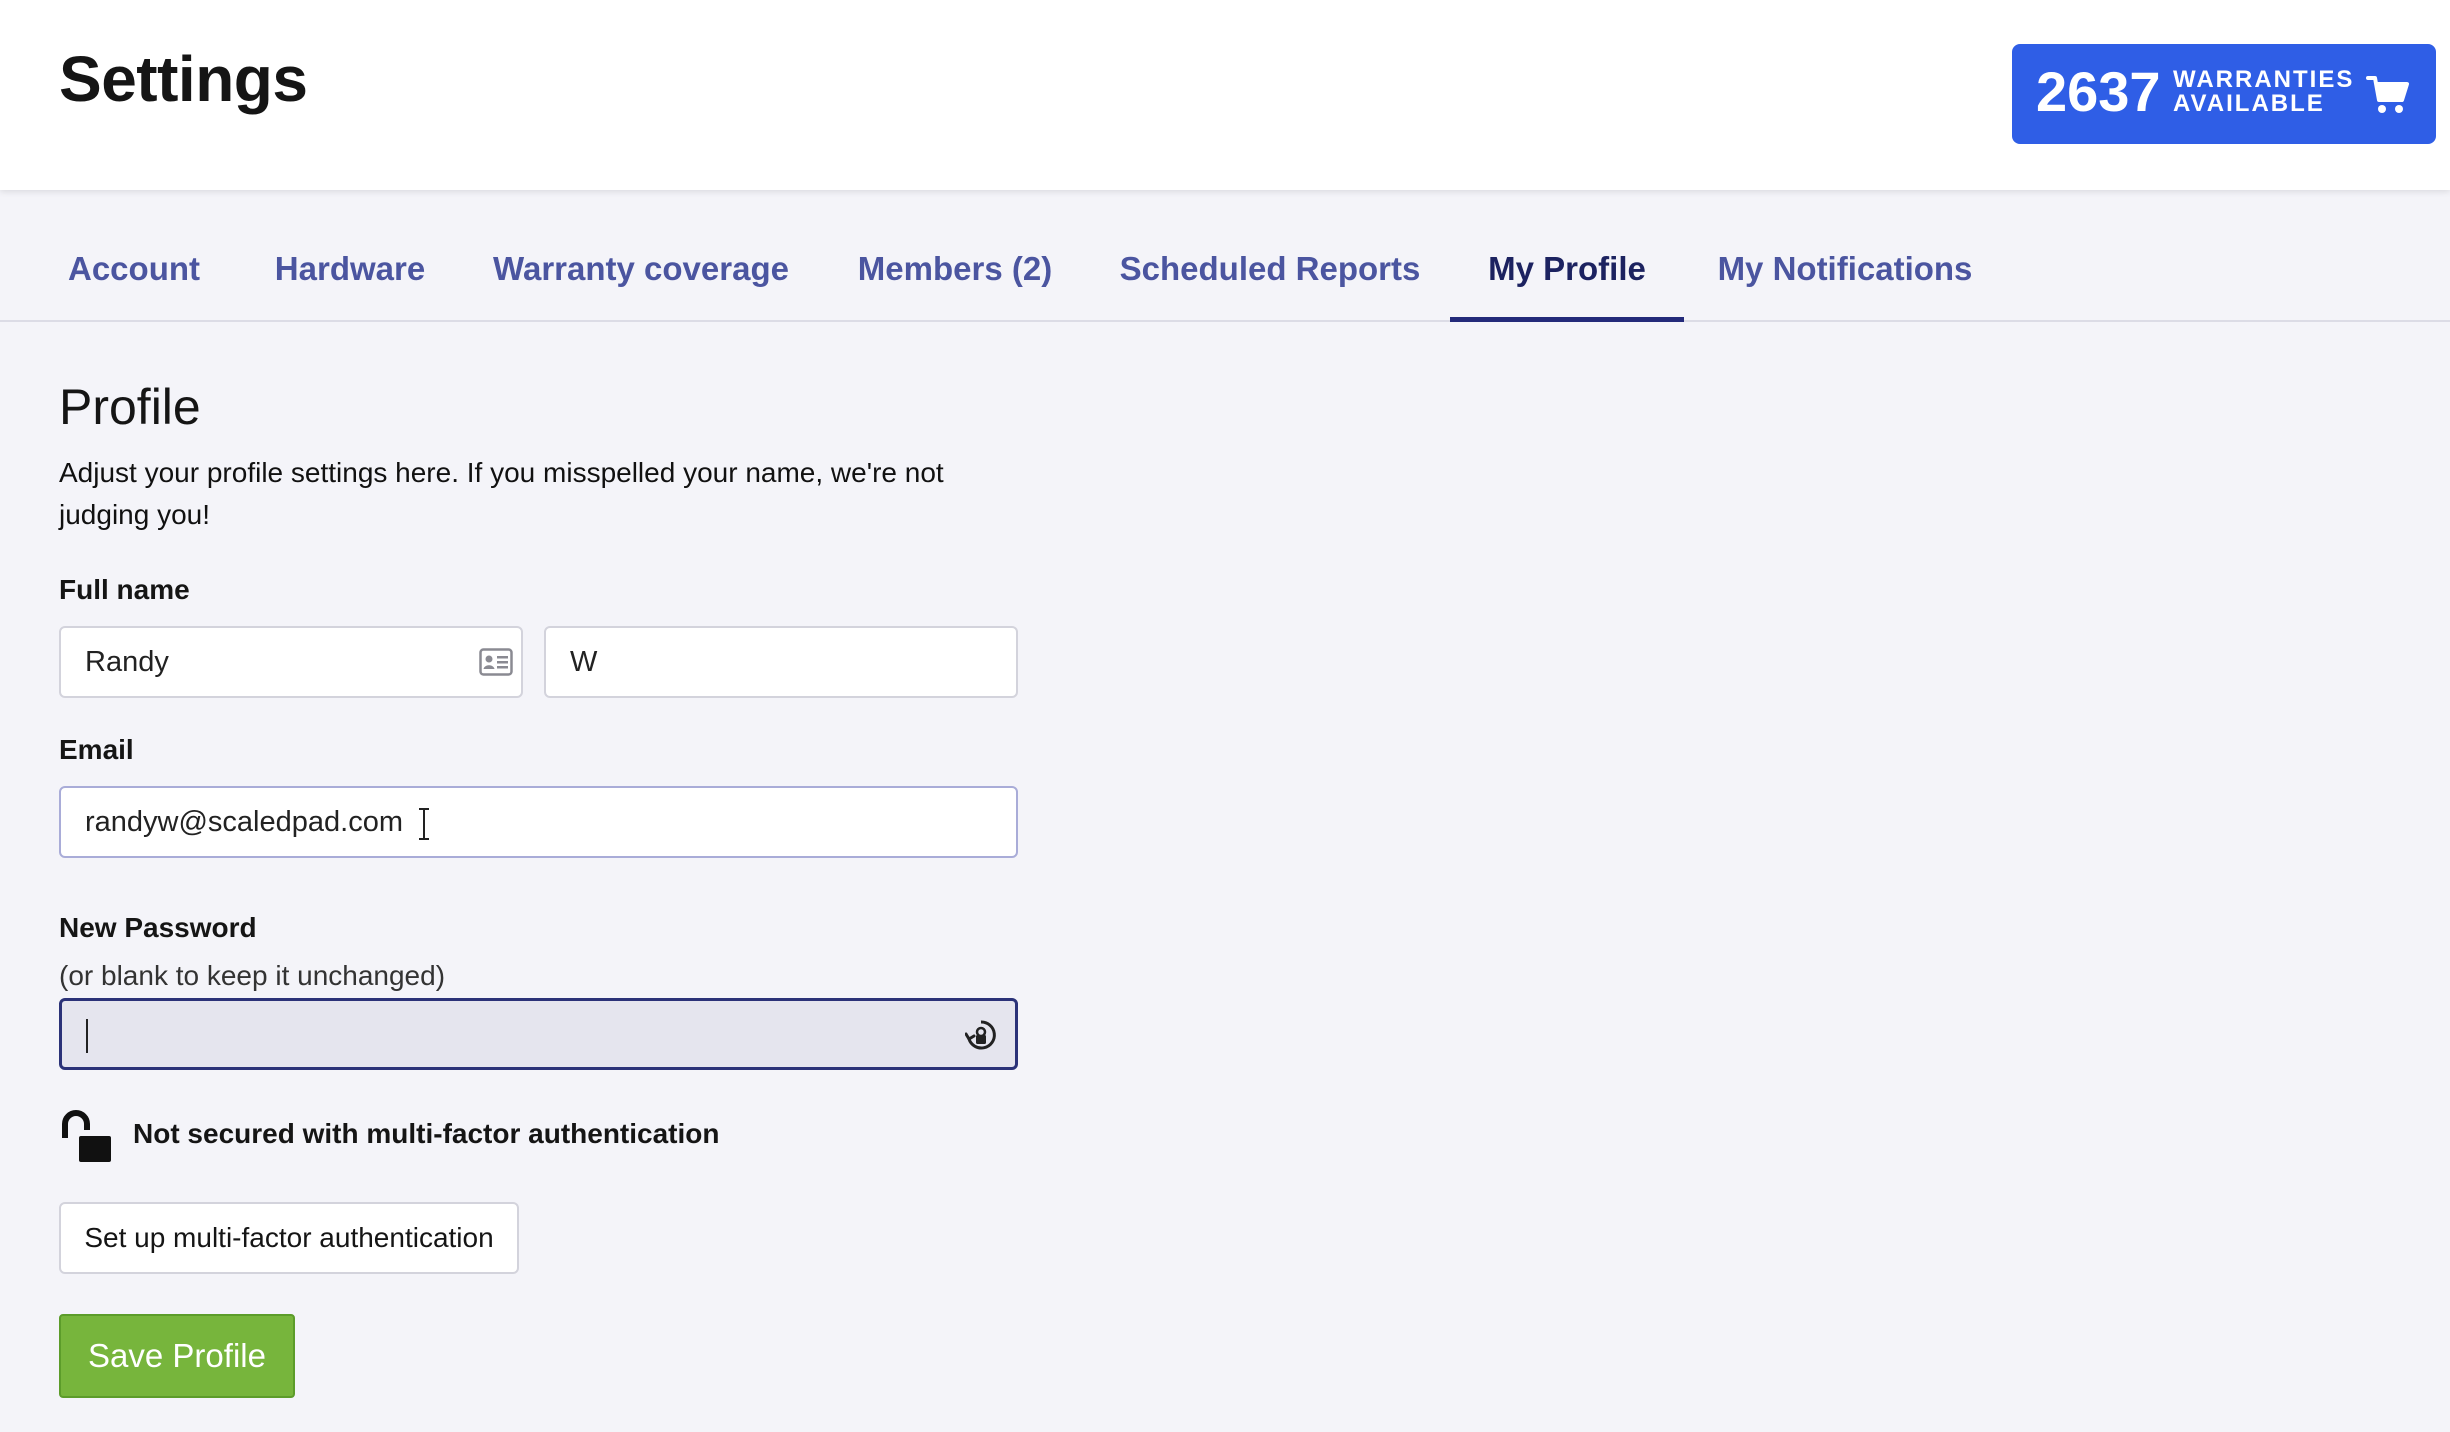 This screenshot has height=1432, width=2450. Describe the element at coordinates (1567, 256) in the screenshot. I see `tab-my-profile: My Profile` at that location.